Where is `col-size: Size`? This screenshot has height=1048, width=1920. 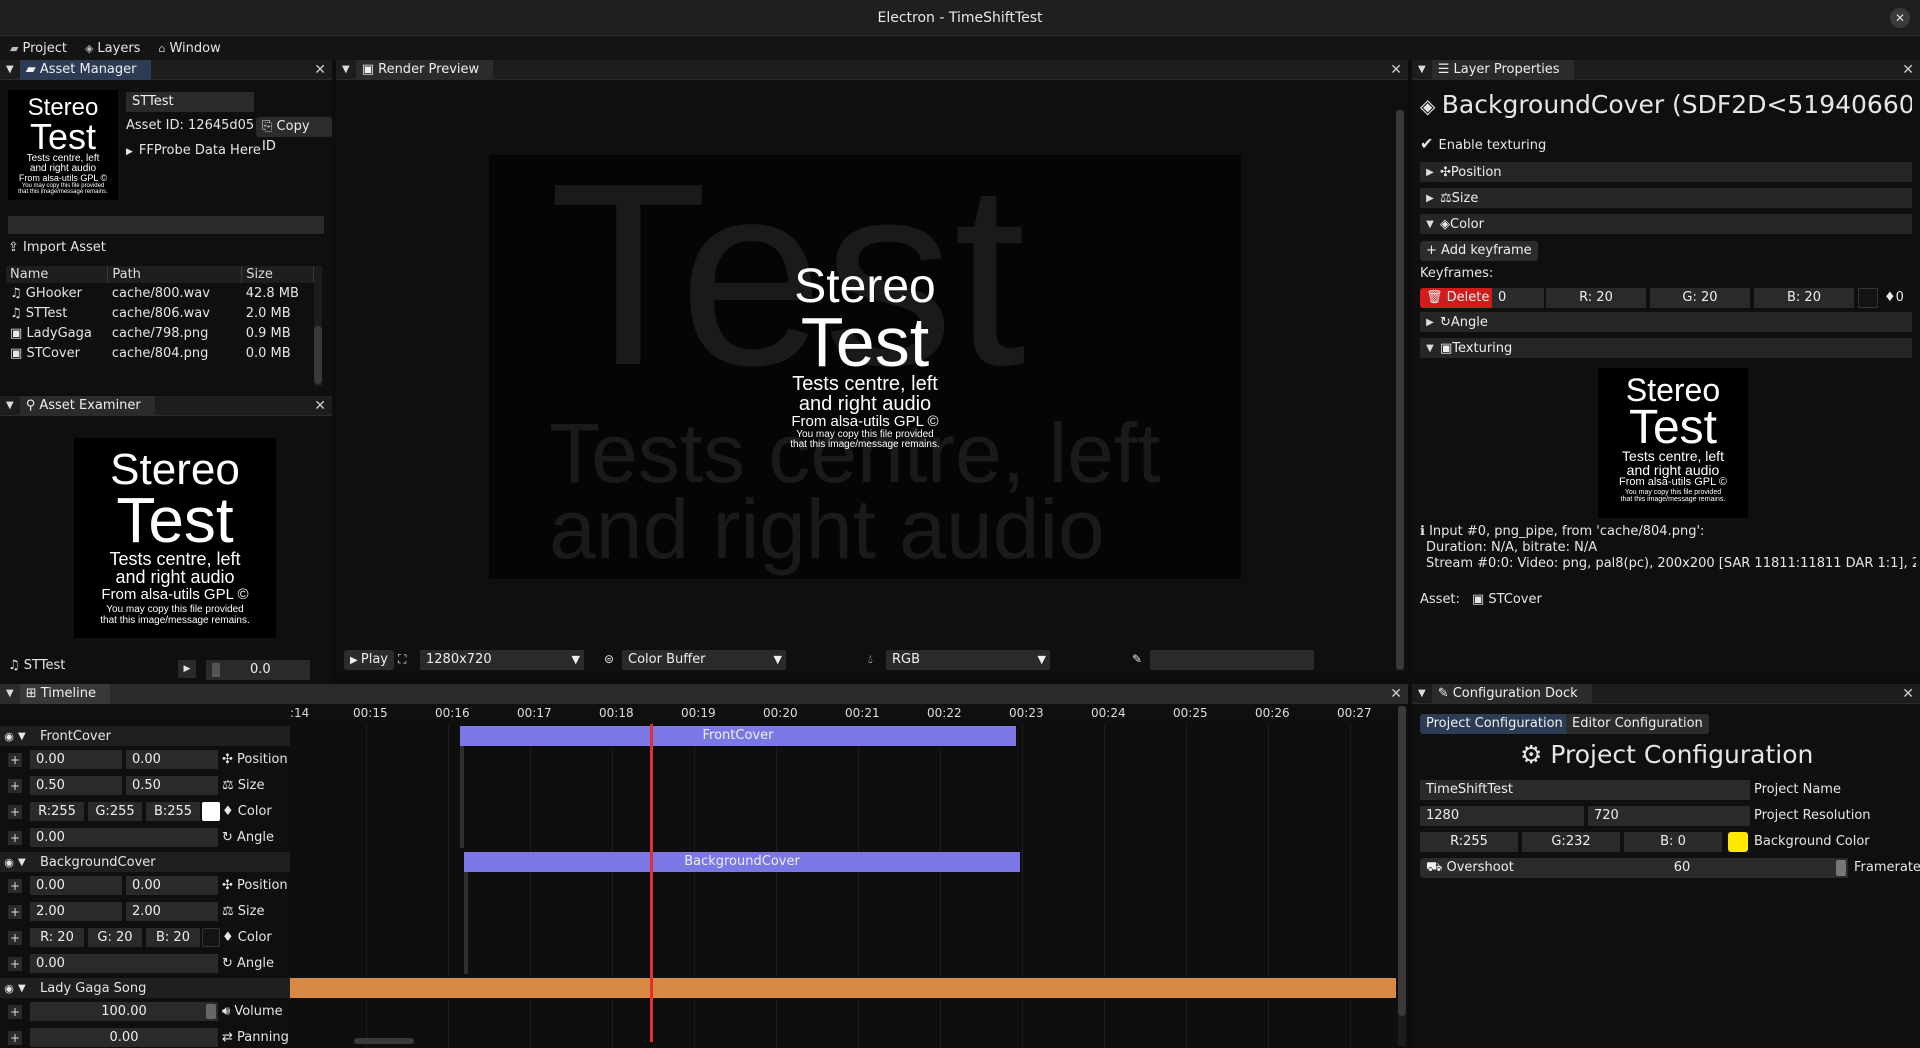
col-size: Size is located at coordinates (277, 274).